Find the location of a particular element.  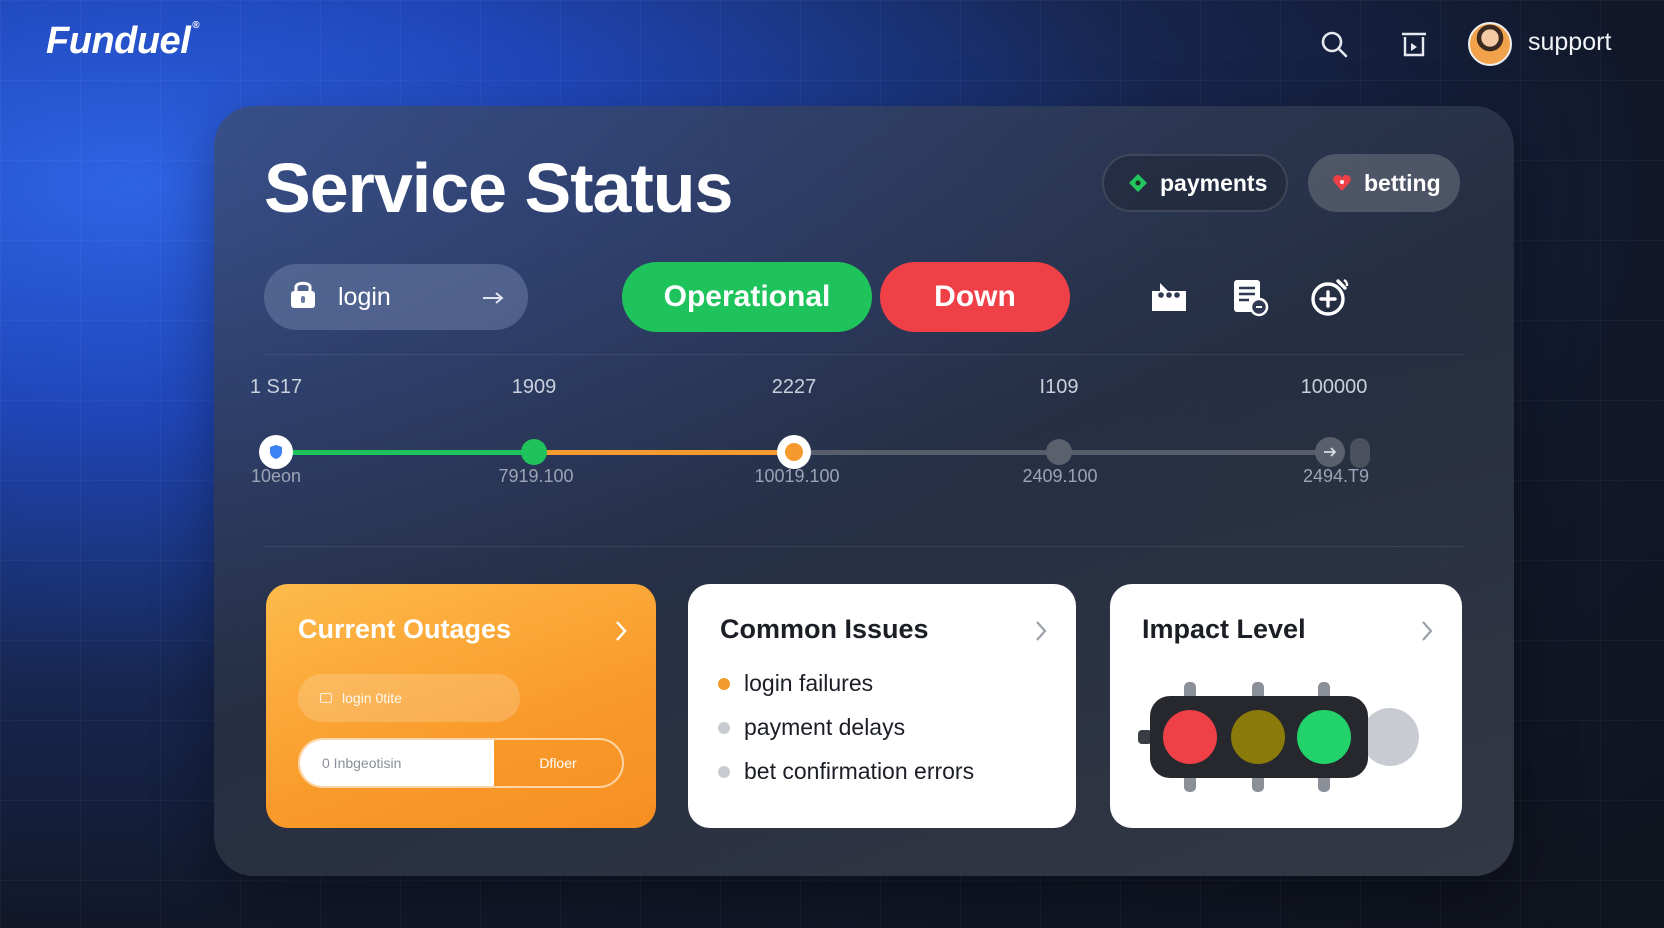

card-title: Current Outages is located at coordinates (405, 629).